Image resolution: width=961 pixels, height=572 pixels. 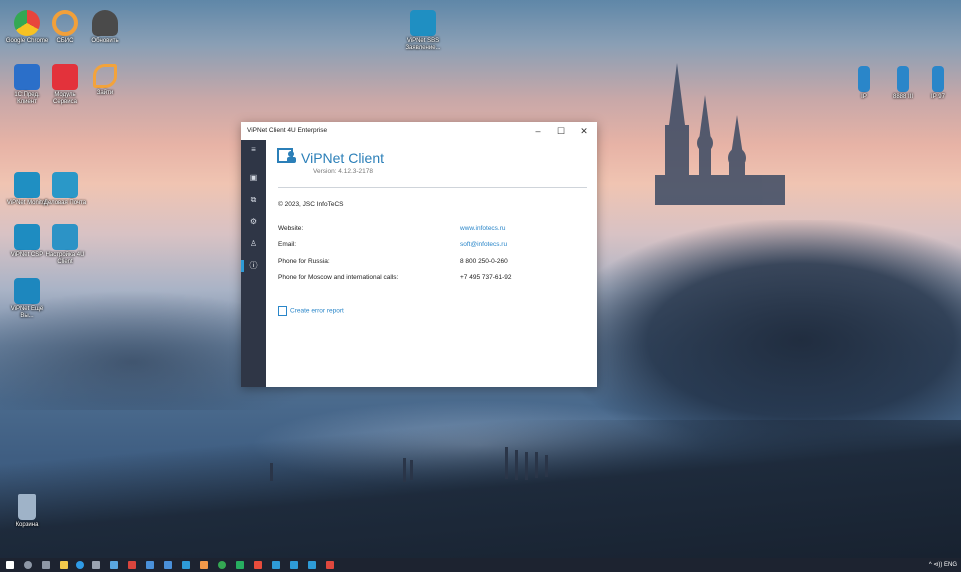 I want to click on create-error-report-link: Create error report, so click(x=311, y=311).